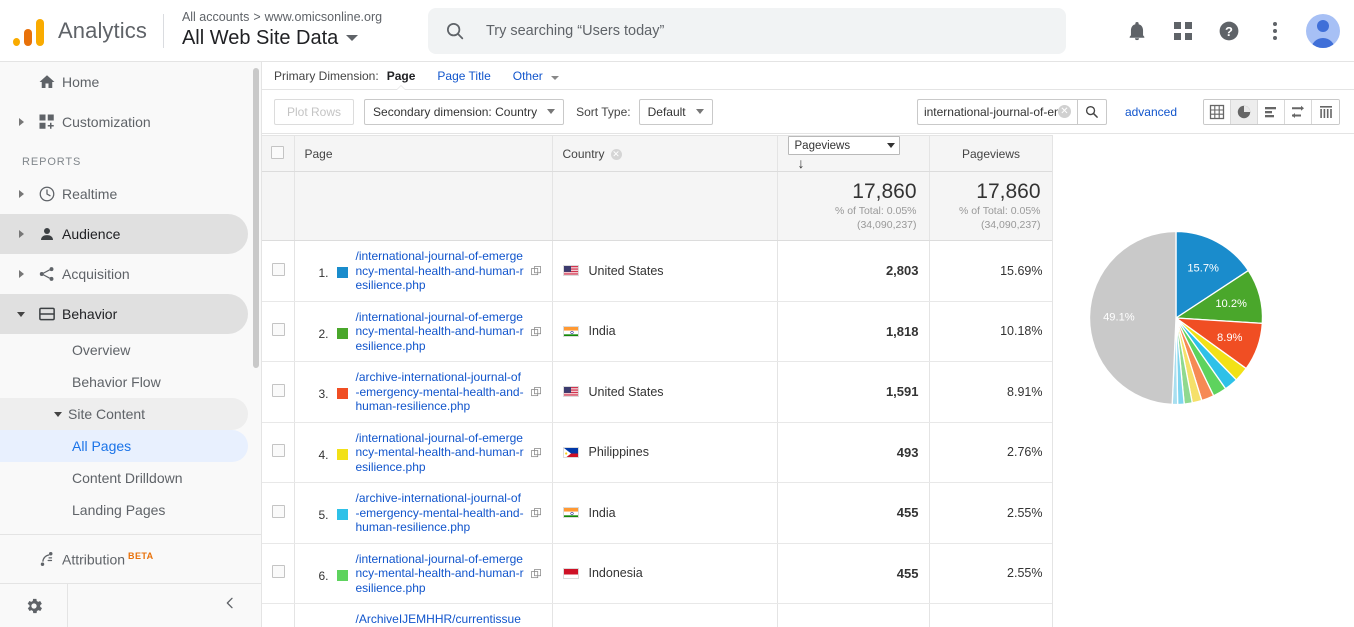 The height and width of the screenshot is (627, 1354). Describe the element at coordinates (843, 145) in the screenshot. I see `metric-select: Pageviews` at that location.